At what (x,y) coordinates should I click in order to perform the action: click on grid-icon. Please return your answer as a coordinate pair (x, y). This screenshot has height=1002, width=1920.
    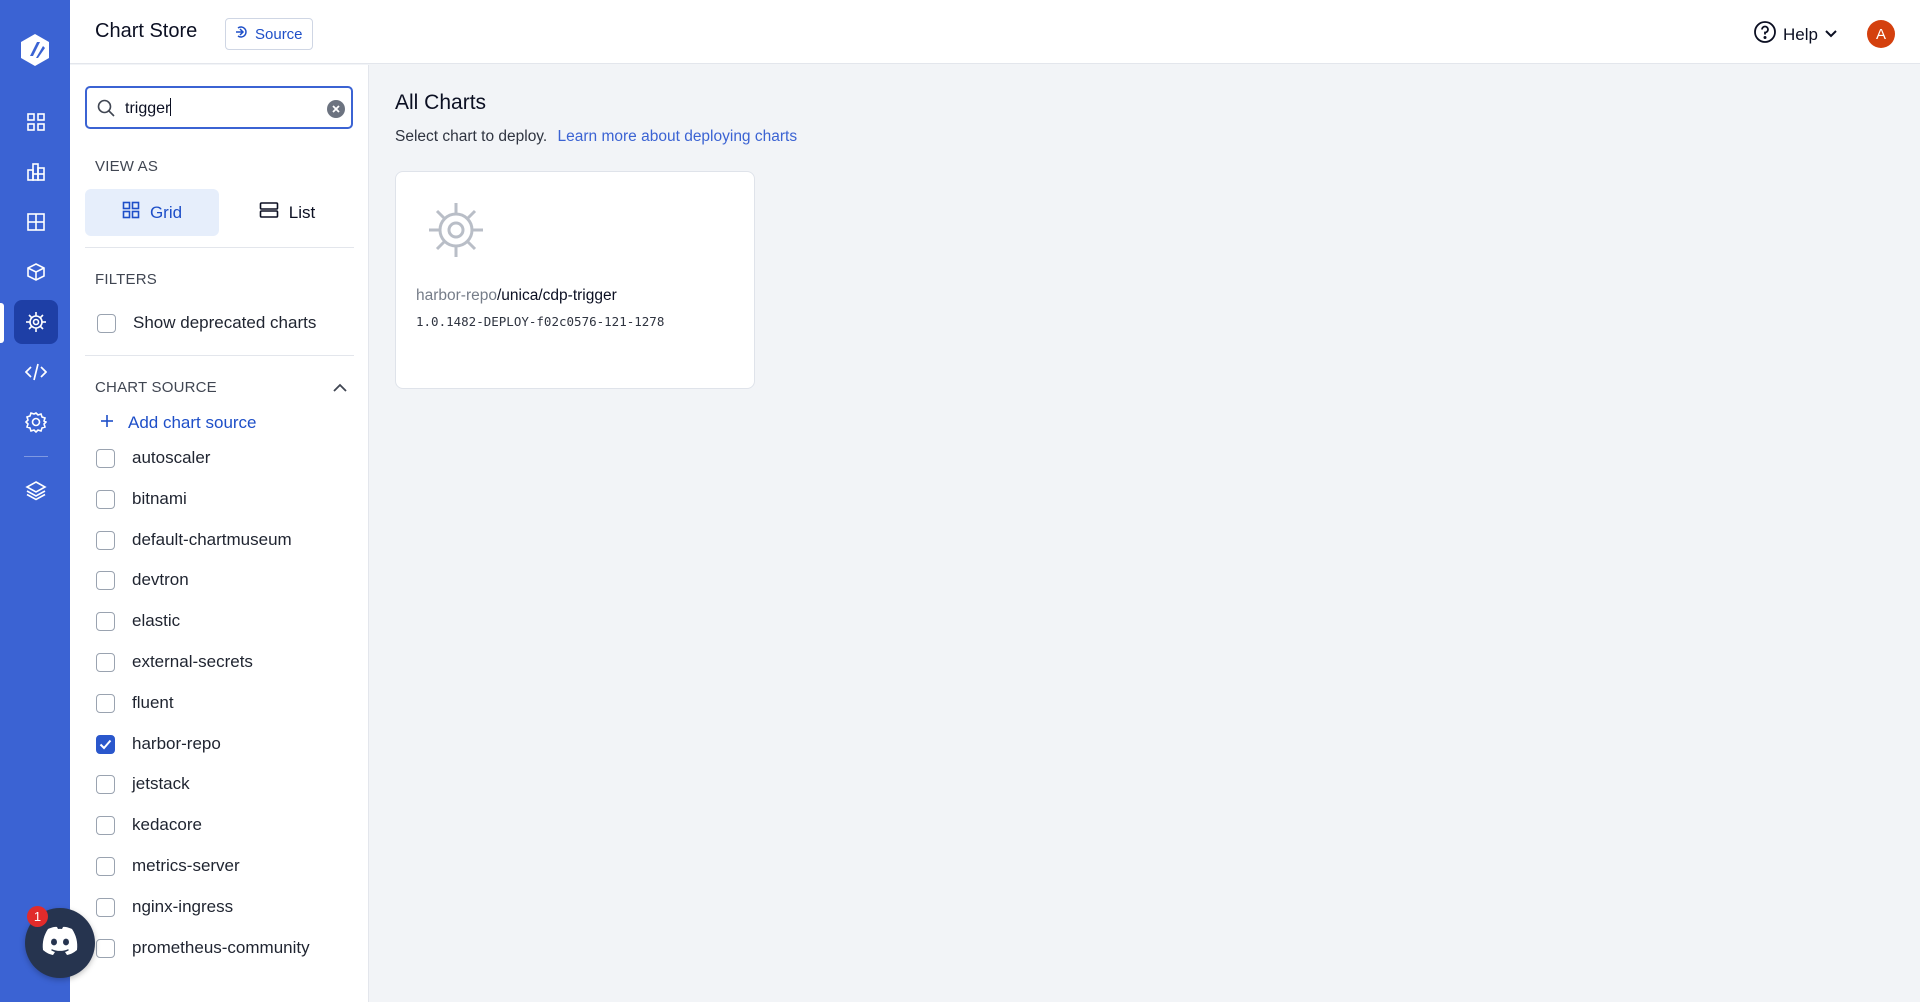
    Looking at the image, I should click on (131, 212).